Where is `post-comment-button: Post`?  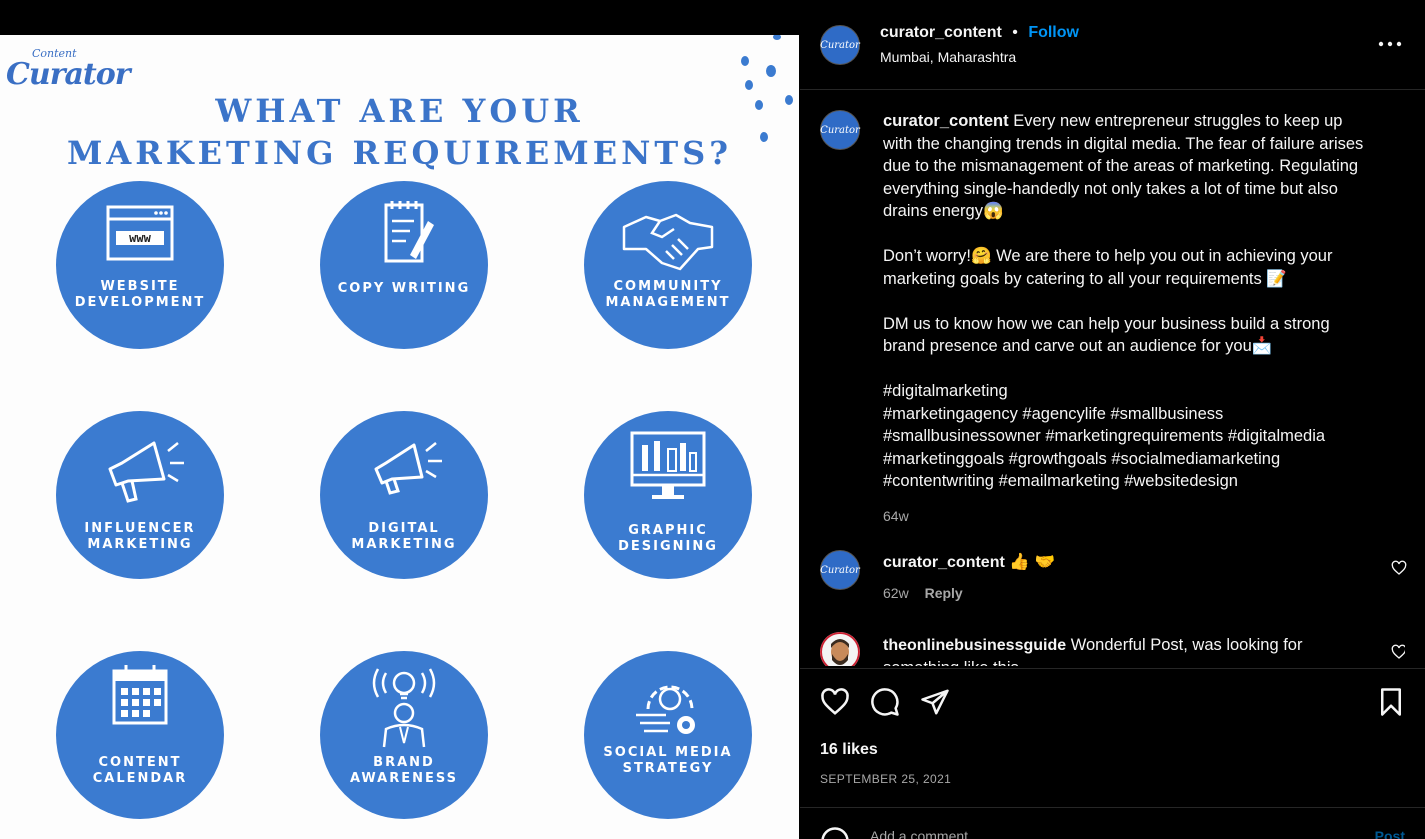
post-comment-button: Post is located at coordinates (1390, 833).